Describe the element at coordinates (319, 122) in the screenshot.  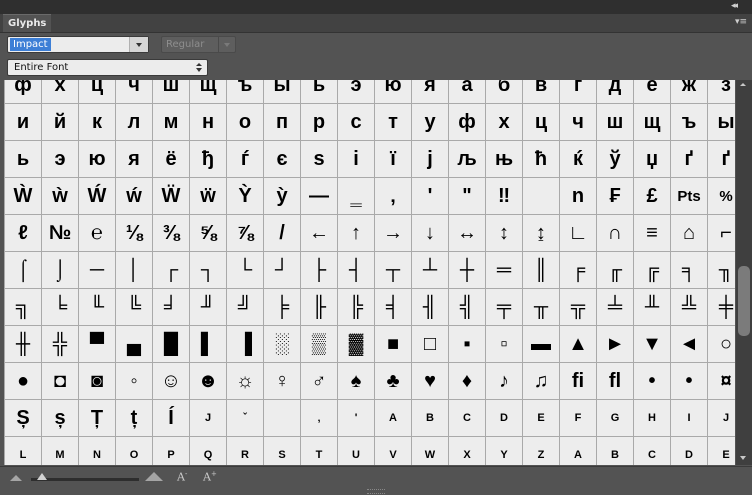
I see `glyph-cell: р` at that location.